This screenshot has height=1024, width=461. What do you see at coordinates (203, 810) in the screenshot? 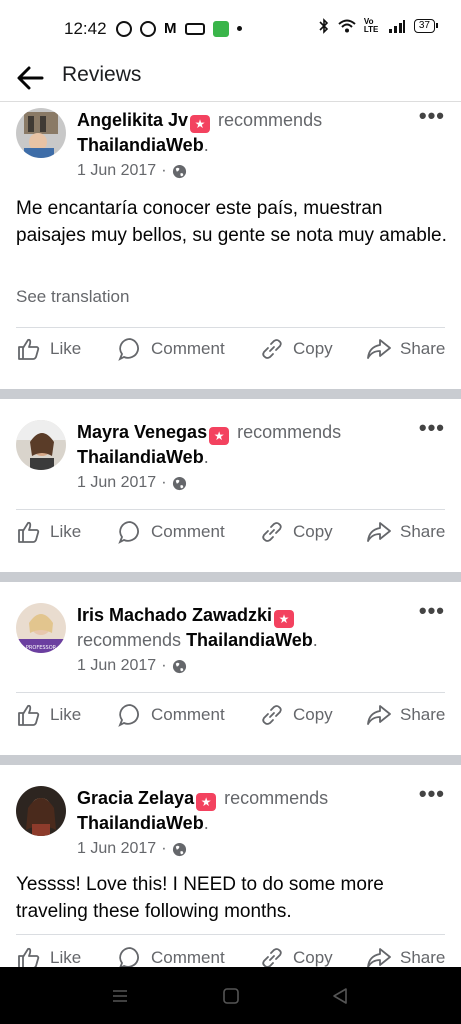
I see `review-header: Gracia Zelaya ★ recommends ThailandiaWeb.` at bounding box center [203, 810].